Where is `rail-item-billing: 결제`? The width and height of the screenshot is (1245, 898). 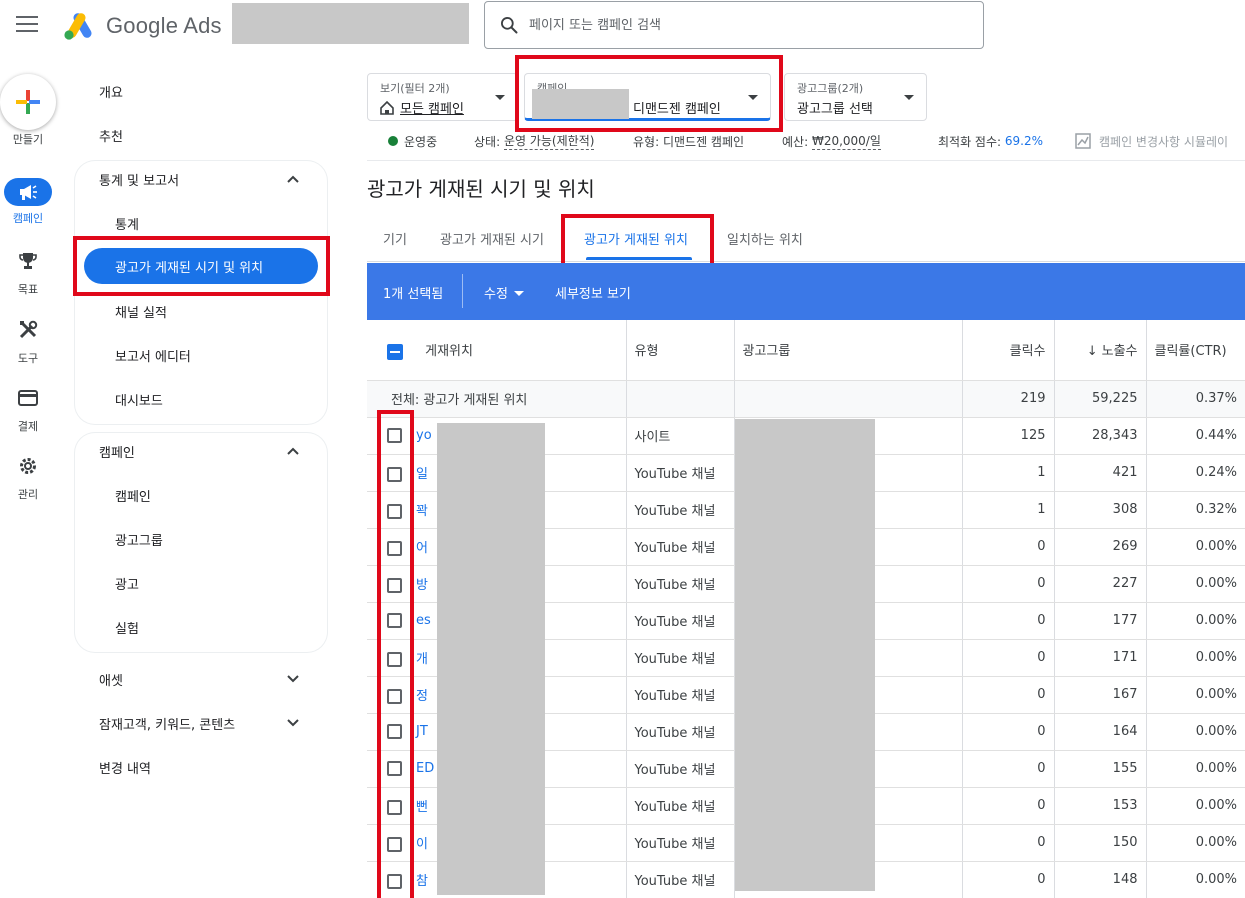 rail-item-billing: 결제 is located at coordinates (28, 416).